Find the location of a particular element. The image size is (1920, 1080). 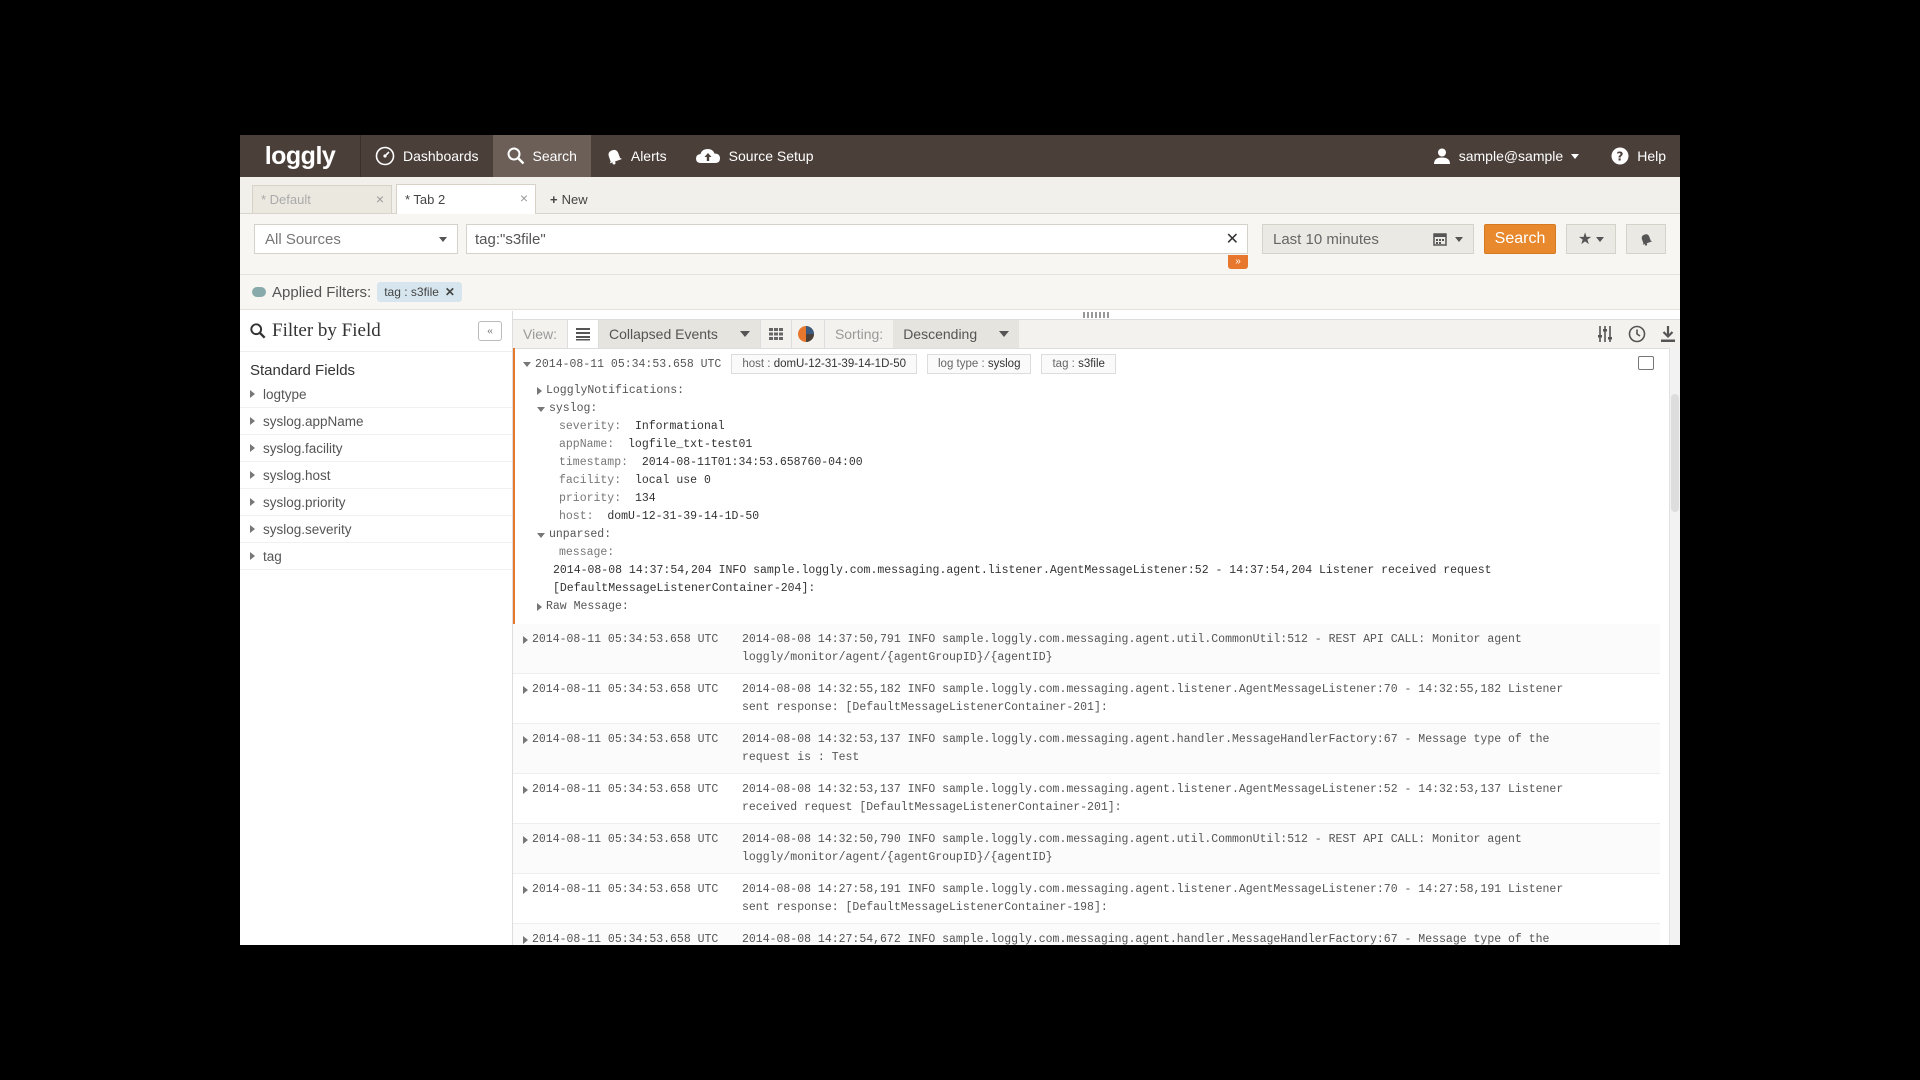

search-tabs: * Default × * Tab 2 × + New is located at coordinates (960, 195).